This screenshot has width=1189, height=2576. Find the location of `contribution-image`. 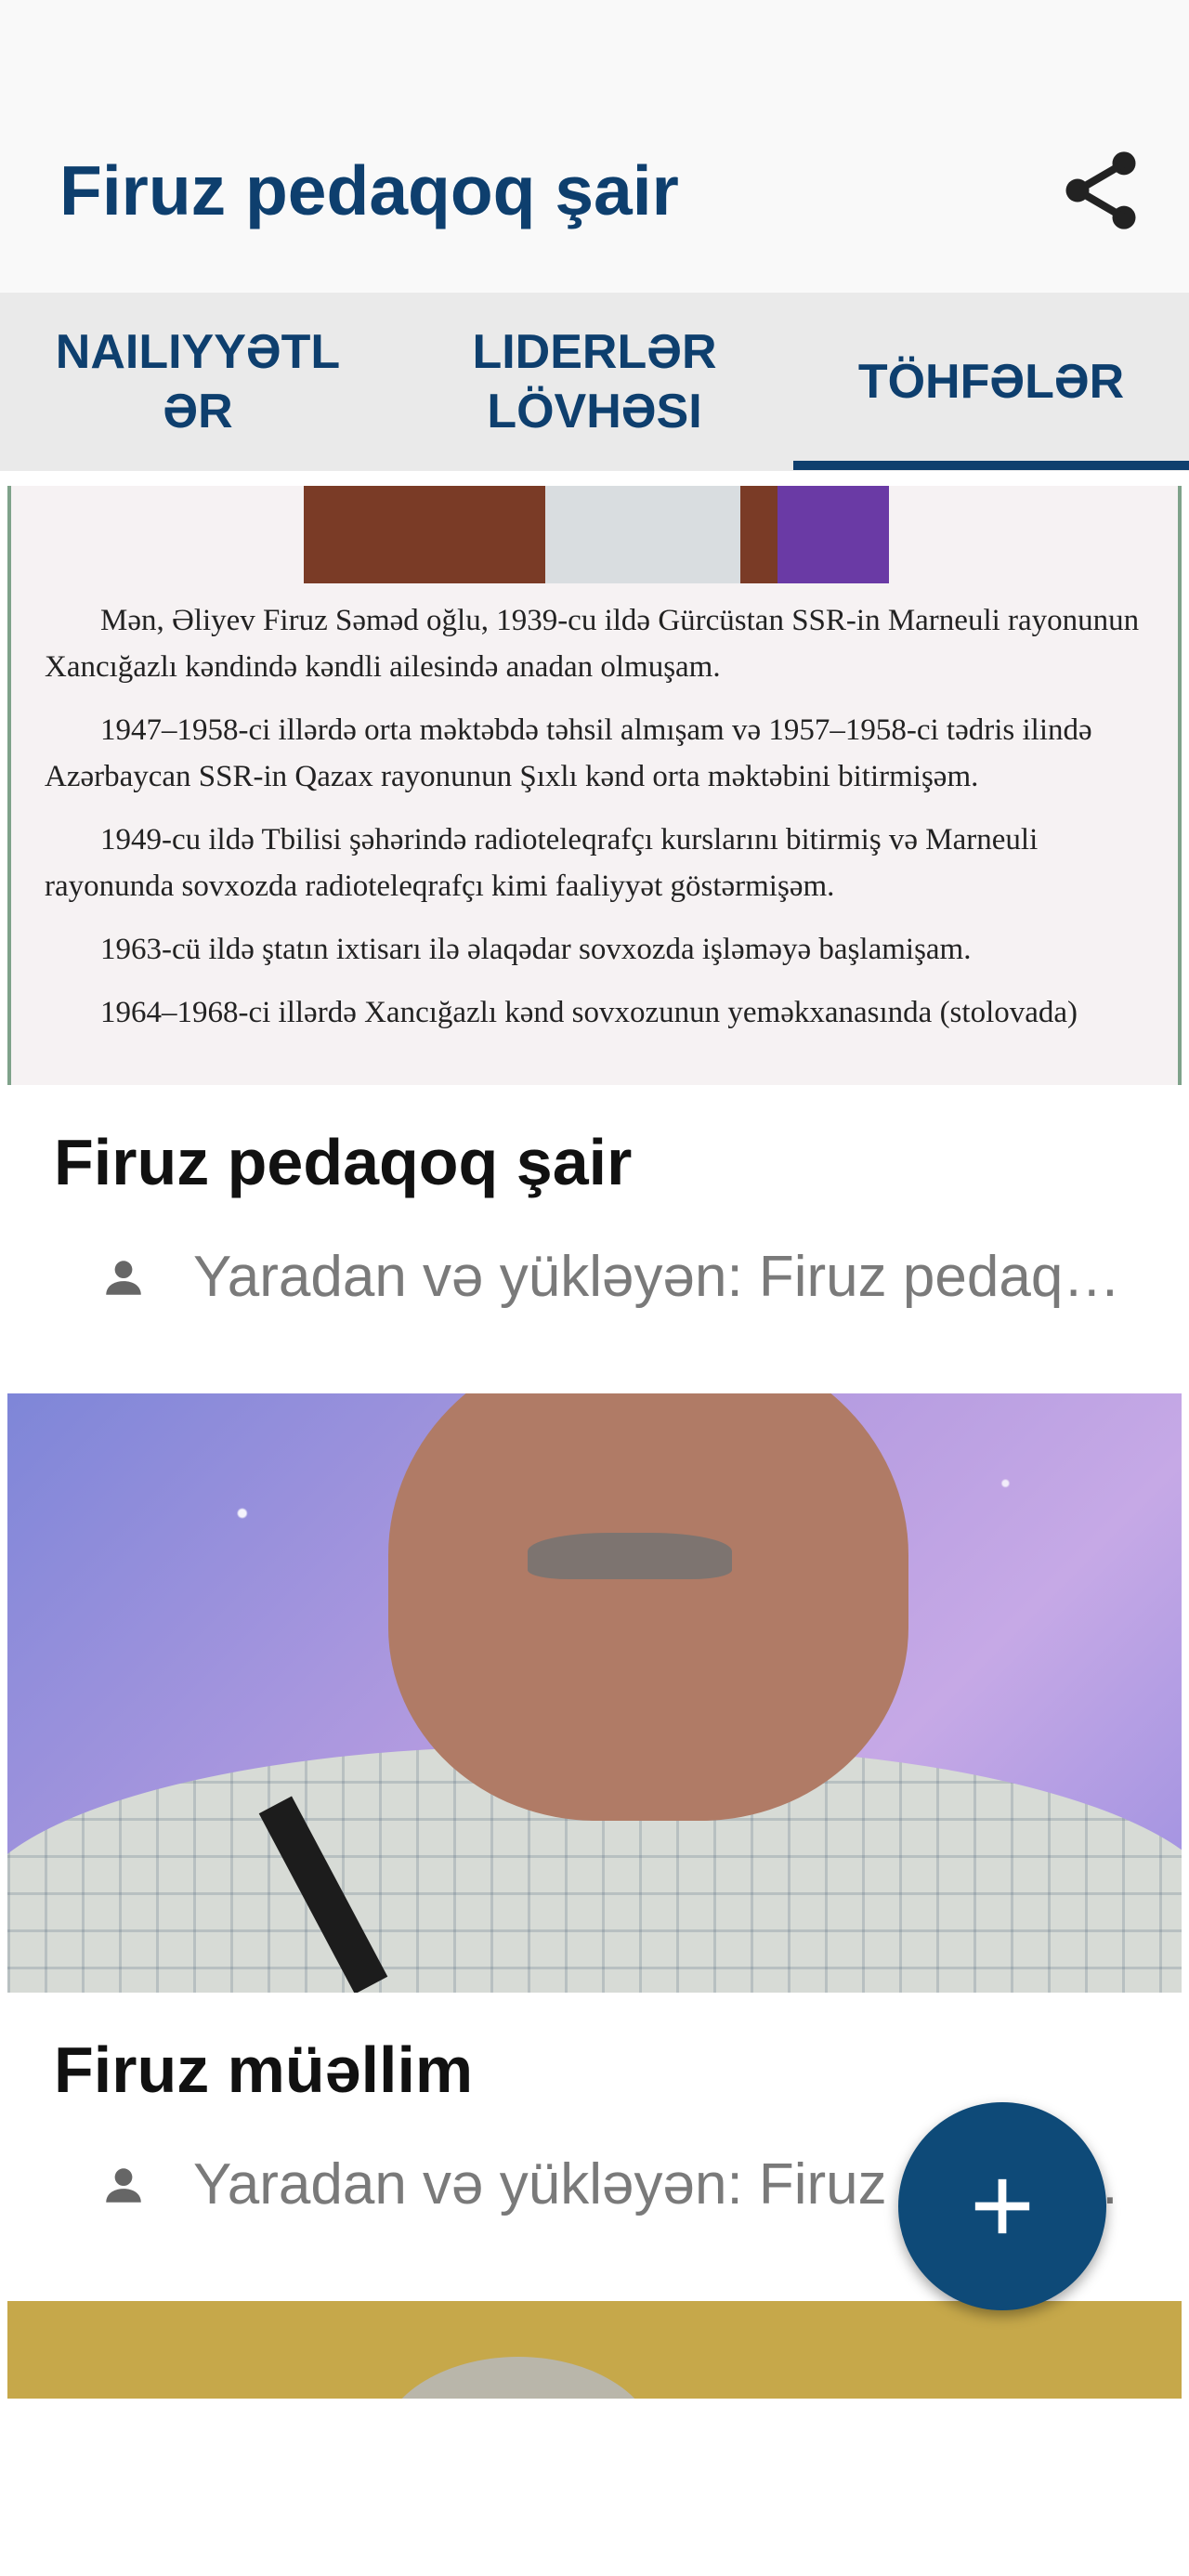

contribution-image is located at coordinates (594, 2350).